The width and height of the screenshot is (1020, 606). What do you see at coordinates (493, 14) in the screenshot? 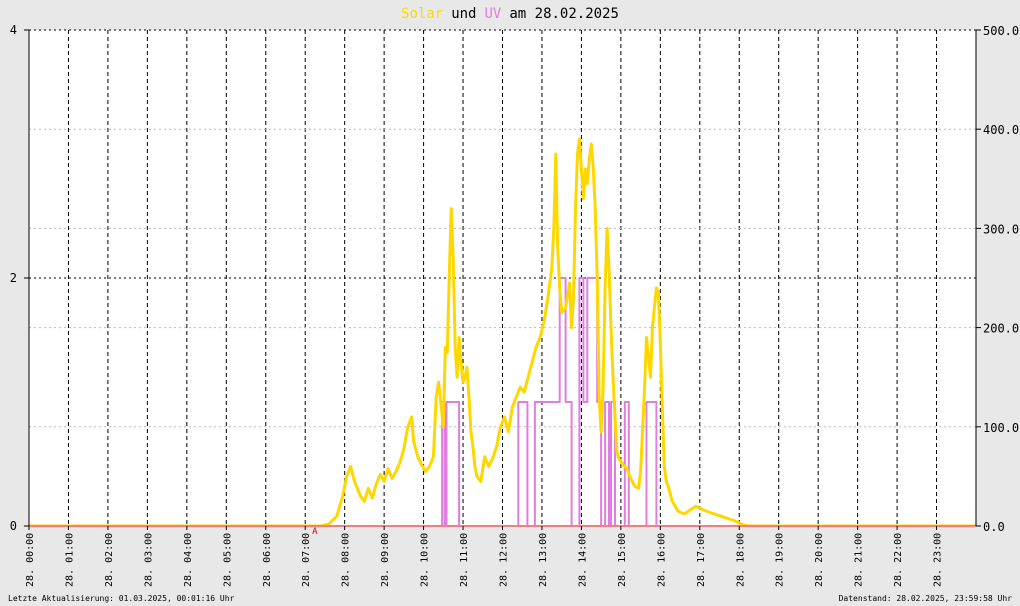
I see `title-uv-word: UV` at bounding box center [493, 14].